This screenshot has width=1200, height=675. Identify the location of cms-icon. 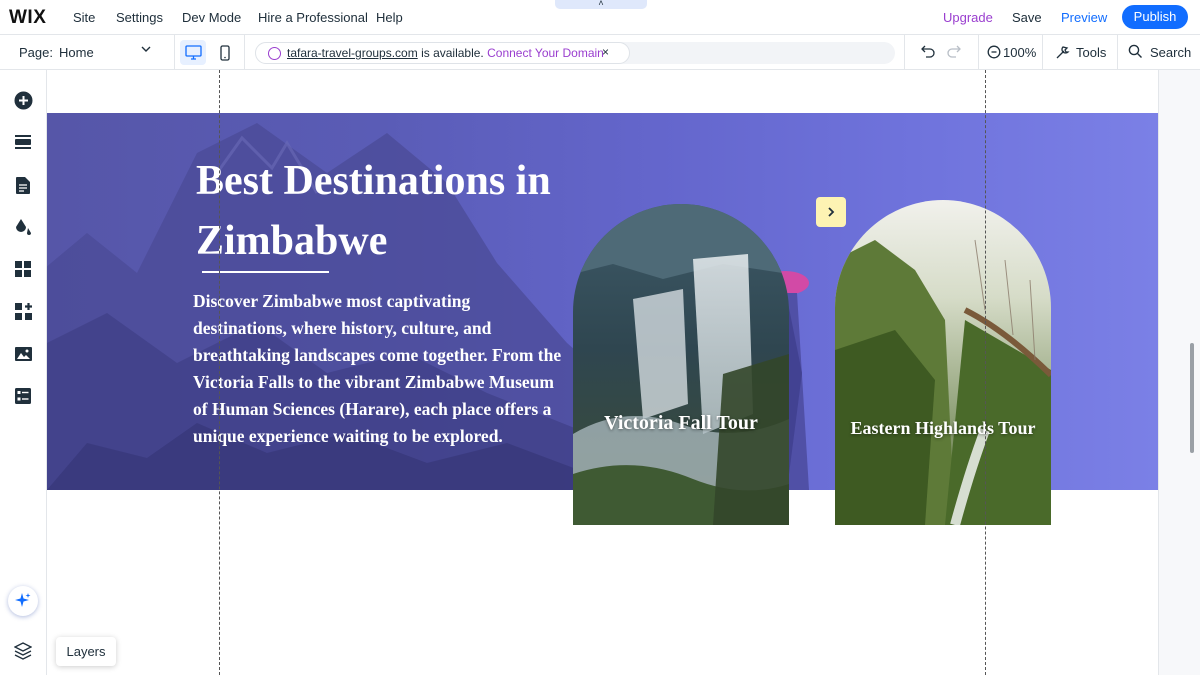
(23, 396).